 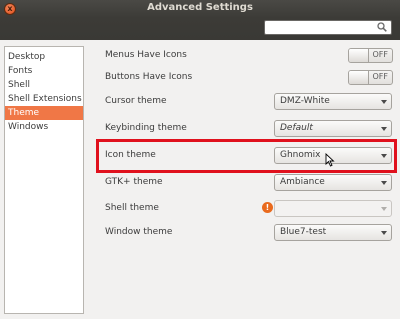 What do you see at coordinates (370, 77) in the screenshot?
I see `buttons-have-icons-toggle: OFF` at bounding box center [370, 77].